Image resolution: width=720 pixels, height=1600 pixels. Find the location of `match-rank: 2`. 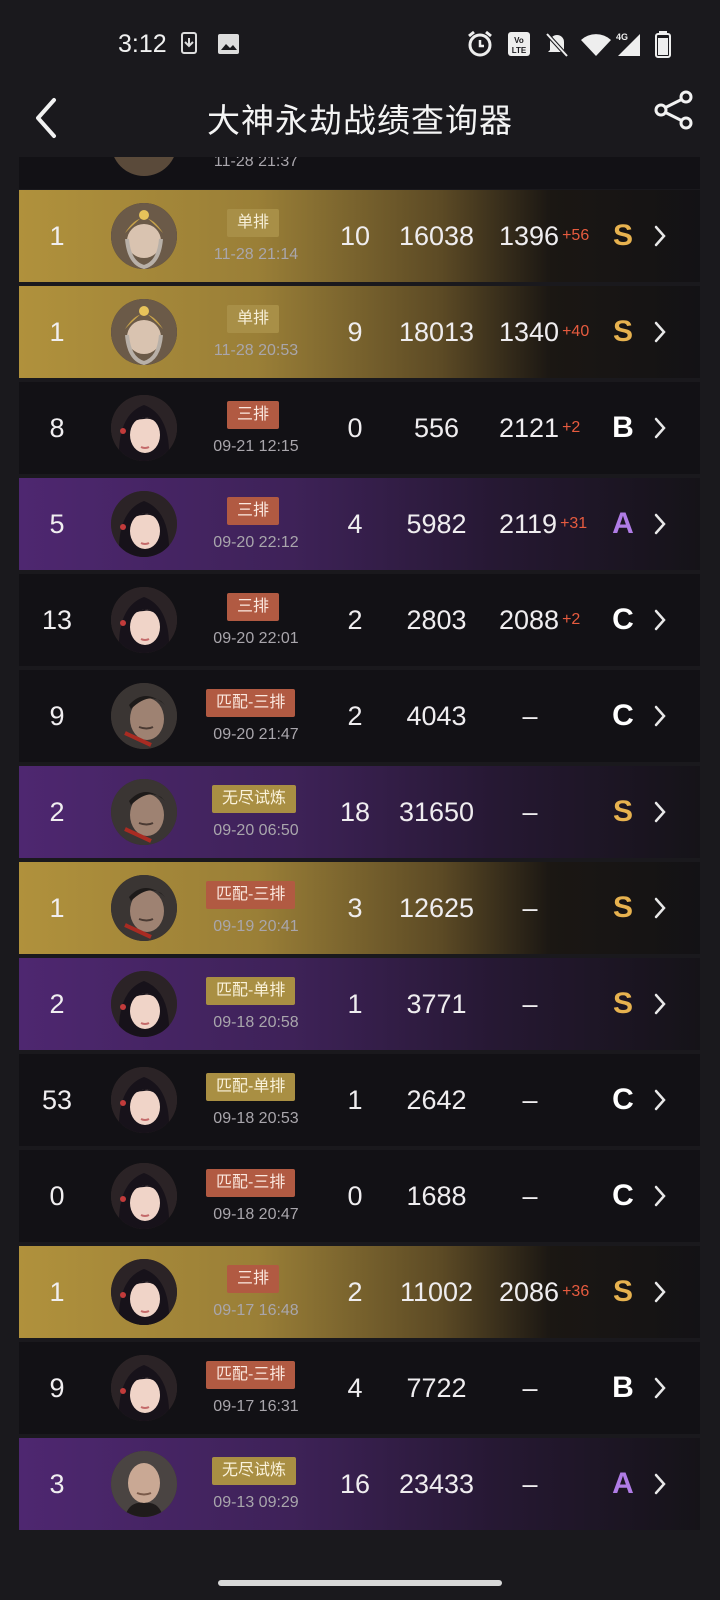

match-rank: 2 is located at coordinates (57, 1003).